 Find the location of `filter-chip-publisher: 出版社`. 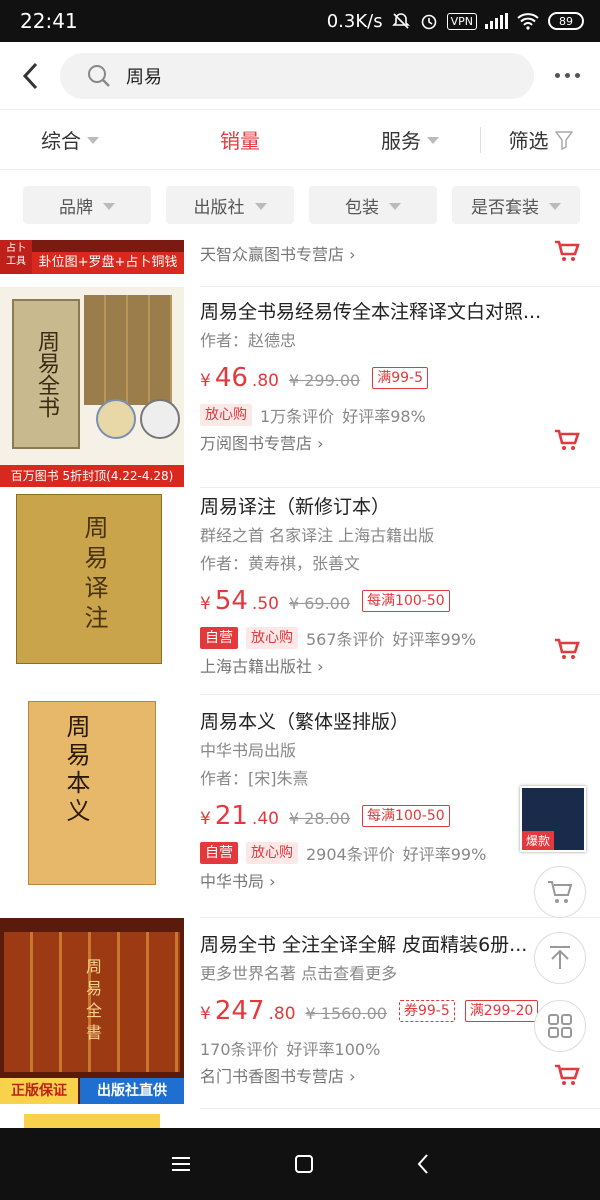

filter-chip-publisher: 出版社 is located at coordinates (230, 205).